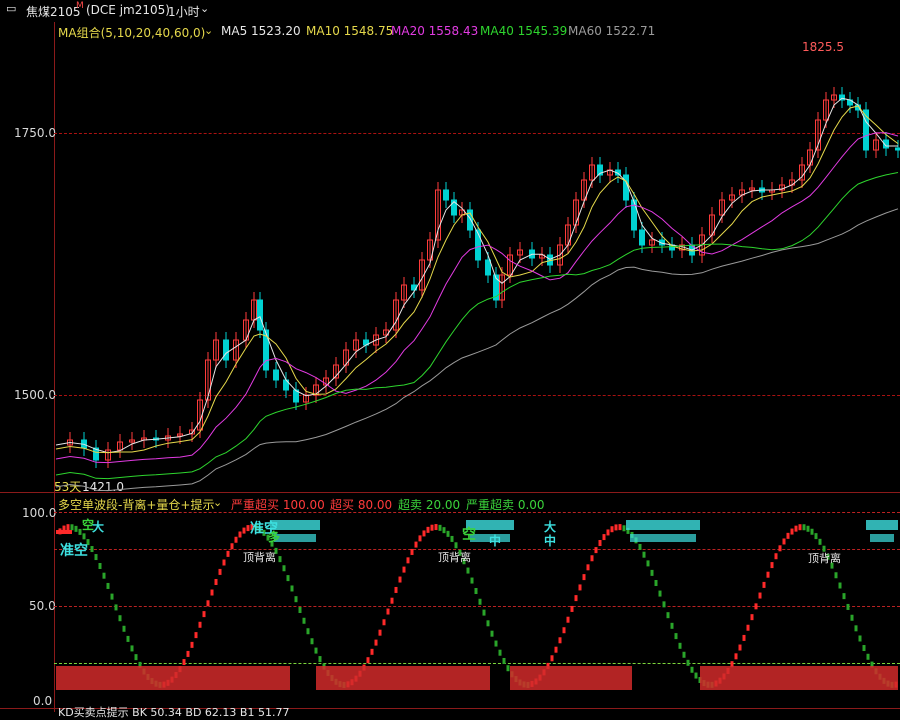 This screenshot has width=900, height=720. Describe the element at coordinates (98, 526) in the screenshot. I see `signal-da: 大` at that location.